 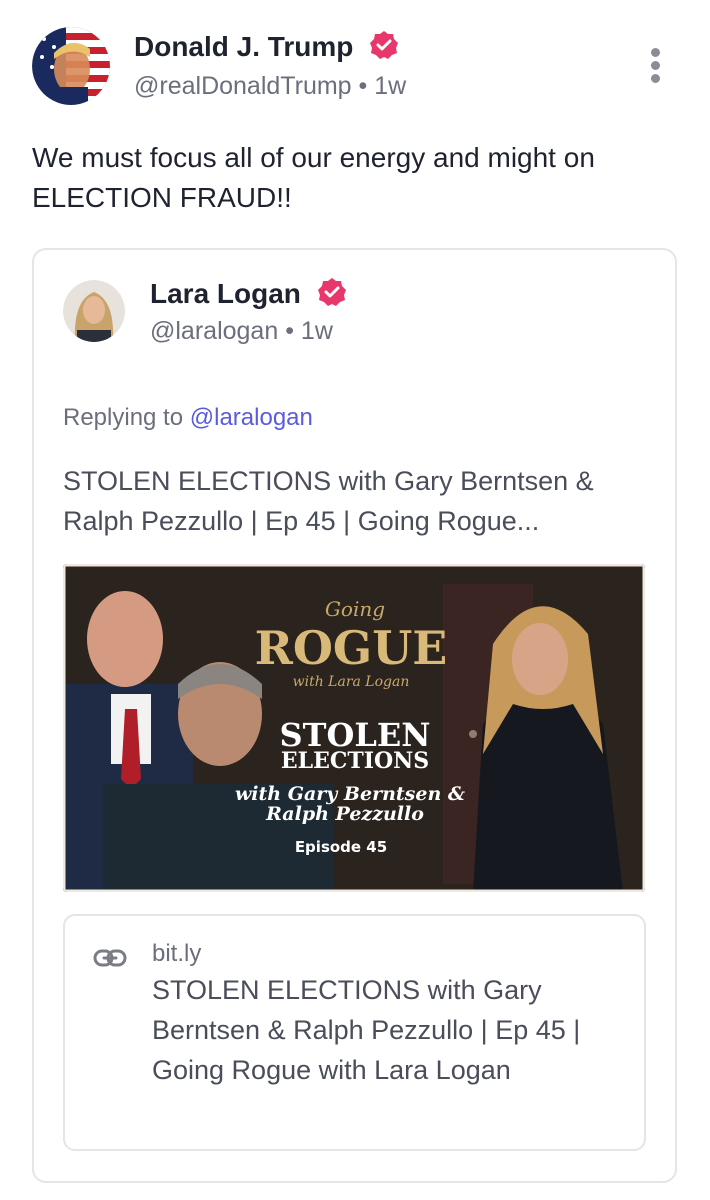 What do you see at coordinates (351, 648) in the screenshot?
I see `show-title: ROGUE` at bounding box center [351, 648].